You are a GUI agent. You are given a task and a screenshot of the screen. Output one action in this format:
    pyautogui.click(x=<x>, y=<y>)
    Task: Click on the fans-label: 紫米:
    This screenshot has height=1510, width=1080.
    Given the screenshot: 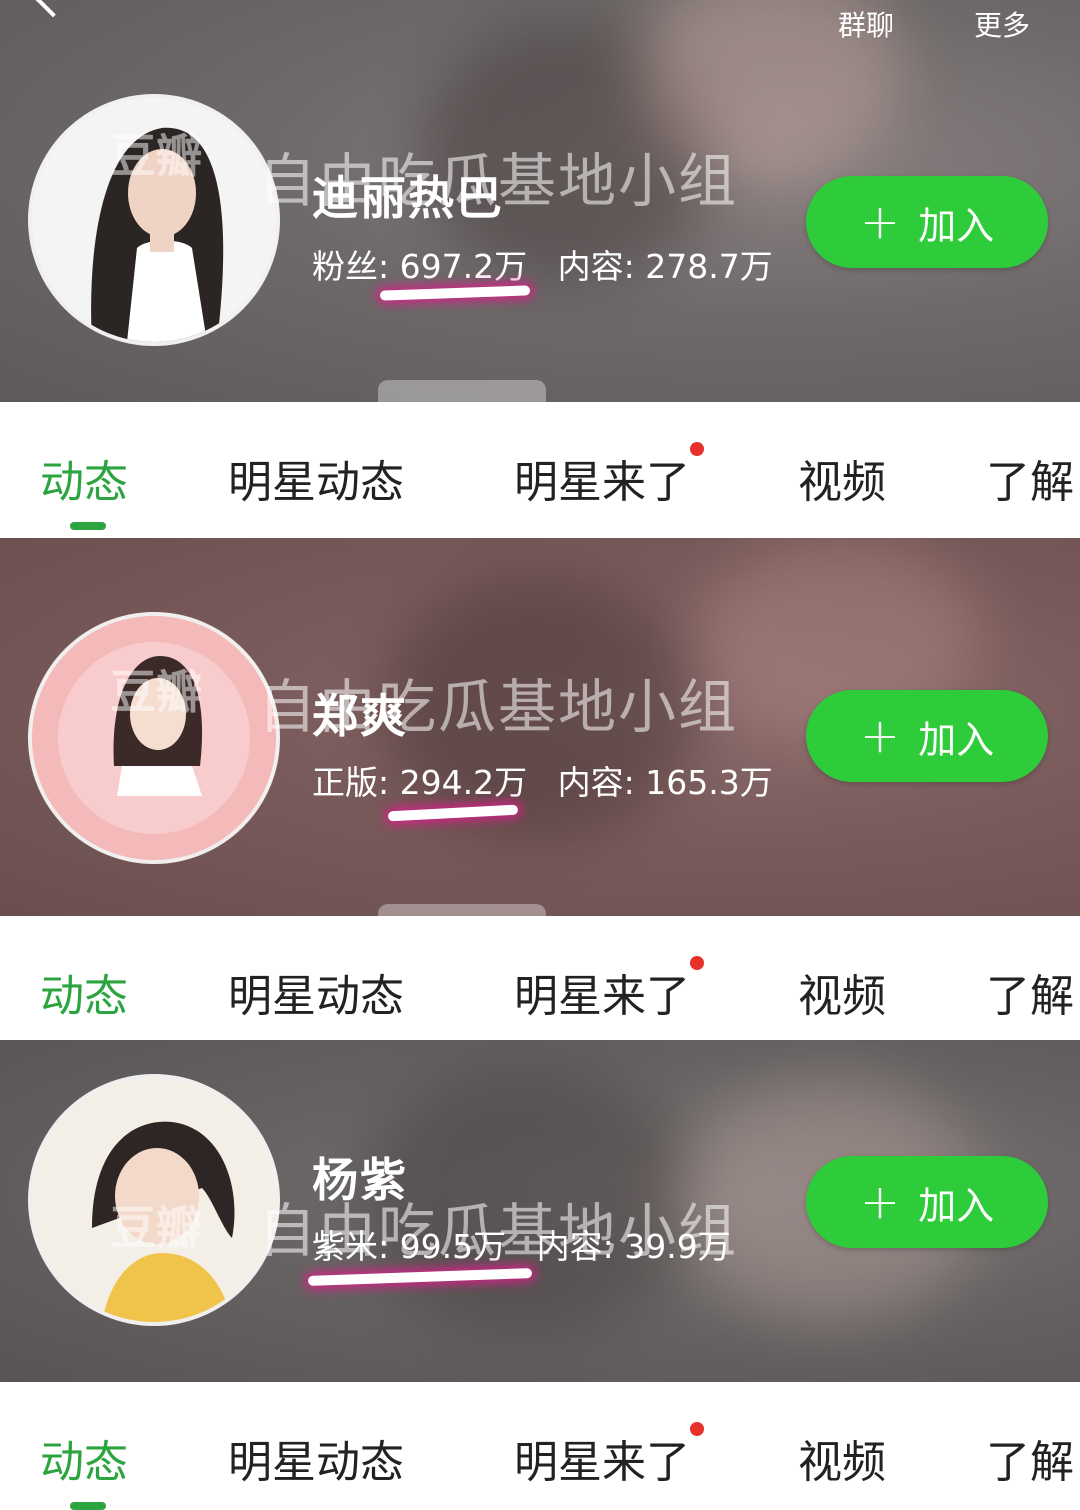 What is the action you would take?
    pyautogui.click(x=351, y=1246)
    